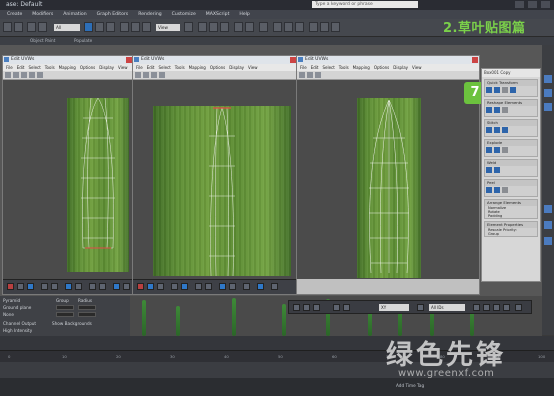 The height and width of the screenshot is (396, 554). I want to click on align-icon, so click(249, 27).